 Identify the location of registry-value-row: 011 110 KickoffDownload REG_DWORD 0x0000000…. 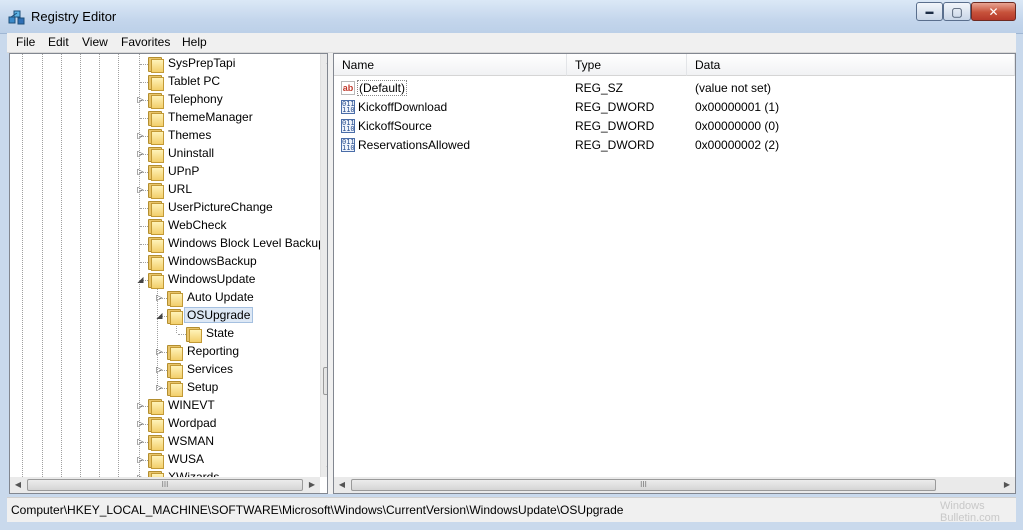
(674, 107).